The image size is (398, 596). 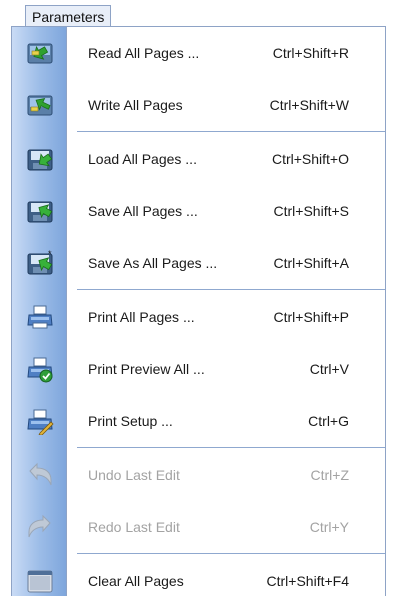 What do you see at coordinates (40, 581) in the screenshot?
I see `clear-all-pages-icon` at bounding box center [40, 581].